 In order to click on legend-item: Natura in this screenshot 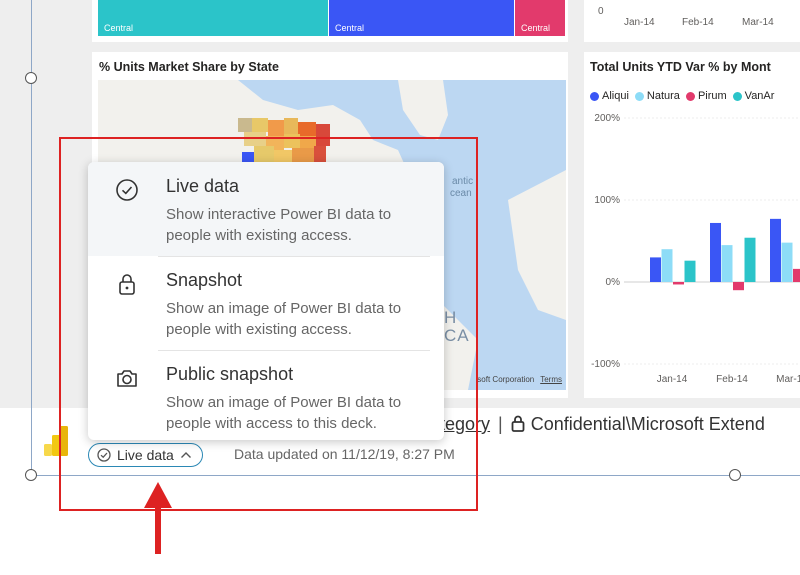, I will do `click(657, 96)`.